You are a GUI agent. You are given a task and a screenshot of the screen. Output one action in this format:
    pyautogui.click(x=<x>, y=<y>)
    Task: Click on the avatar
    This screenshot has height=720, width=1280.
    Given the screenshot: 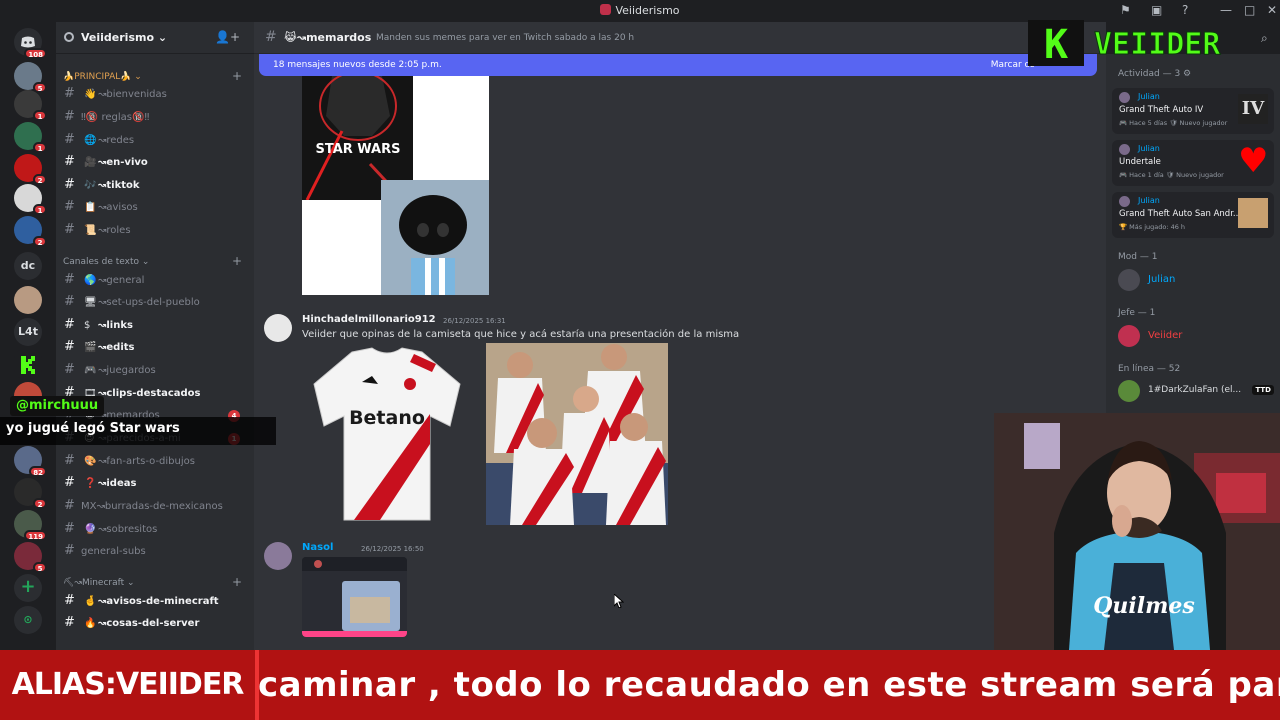 What is the action you would take?
    pyautogui.click(x=1129, y=280)
    